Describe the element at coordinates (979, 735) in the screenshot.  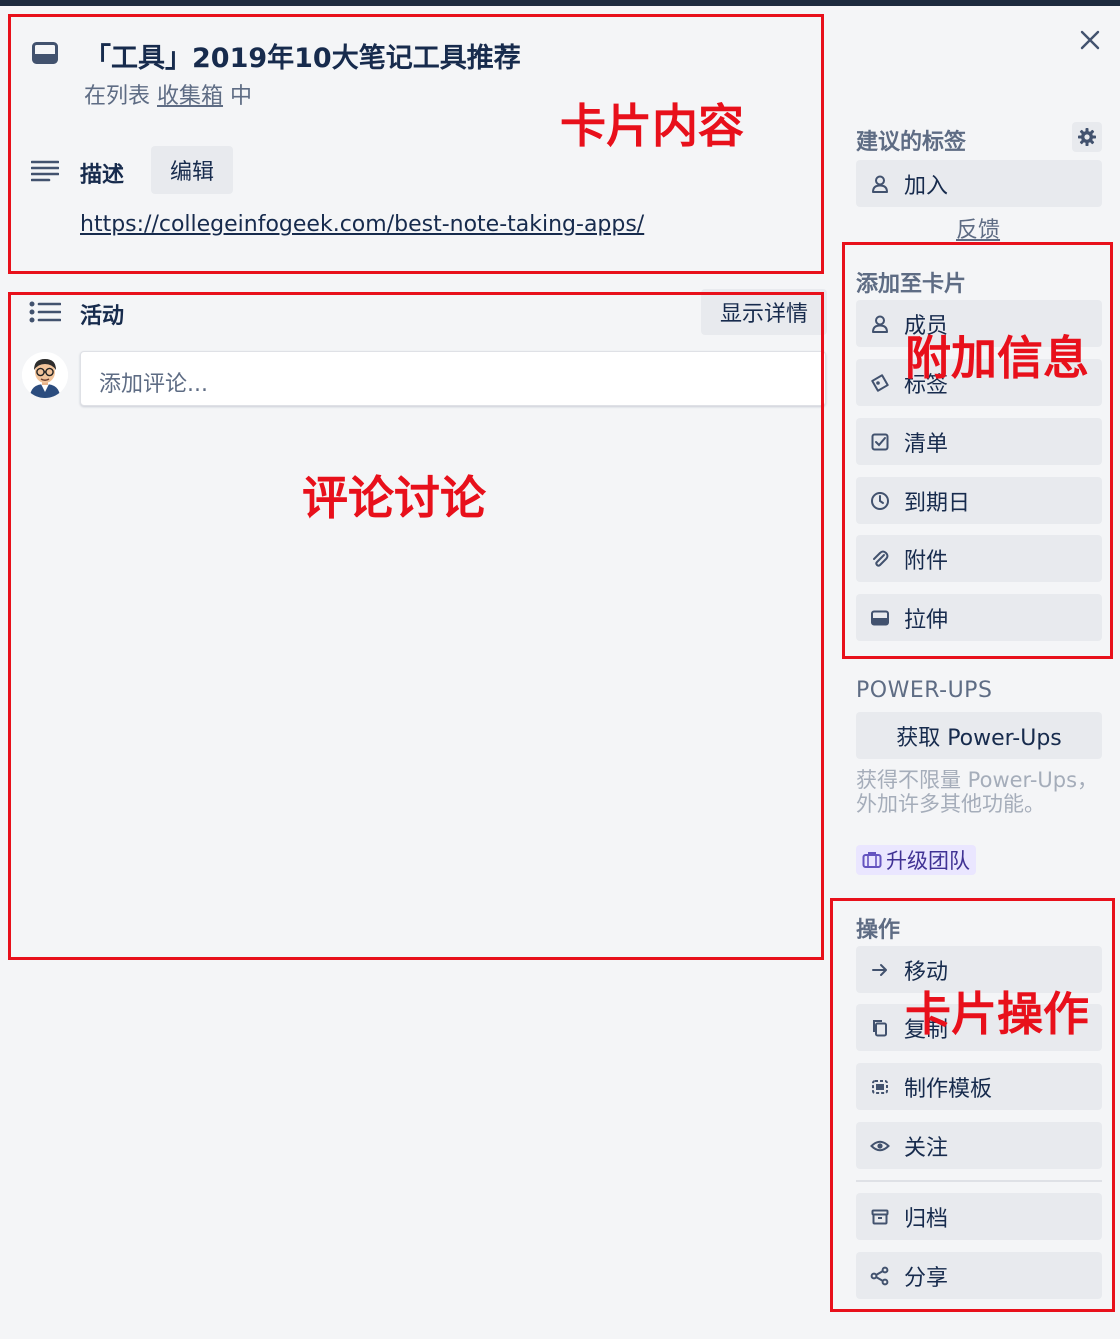
I see `get-power-ups-button: 获取 Power-Ups` at that location.